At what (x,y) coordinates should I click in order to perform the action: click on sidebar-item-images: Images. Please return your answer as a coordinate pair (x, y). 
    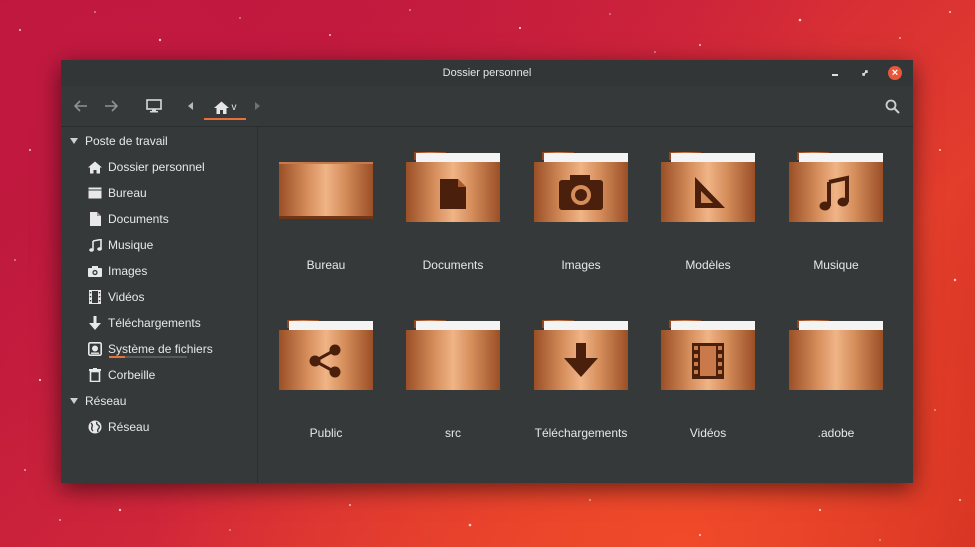
    Looking at the image, I should click on (117, 271).